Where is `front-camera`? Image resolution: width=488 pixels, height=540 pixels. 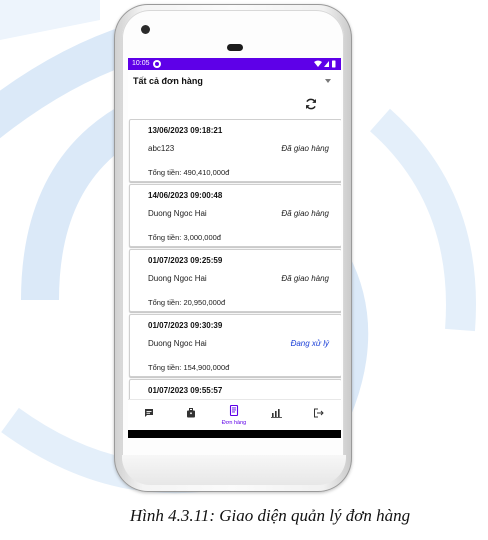 front-camera is located at coordinates (145, 29).